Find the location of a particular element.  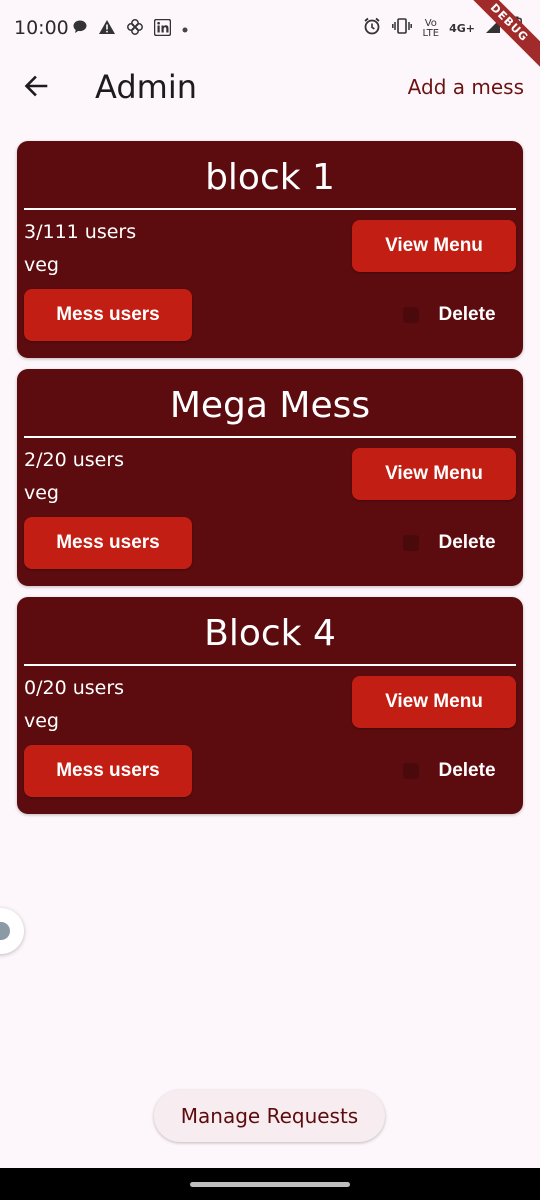

volte-label: Vo is located at coordinates (430, 23).